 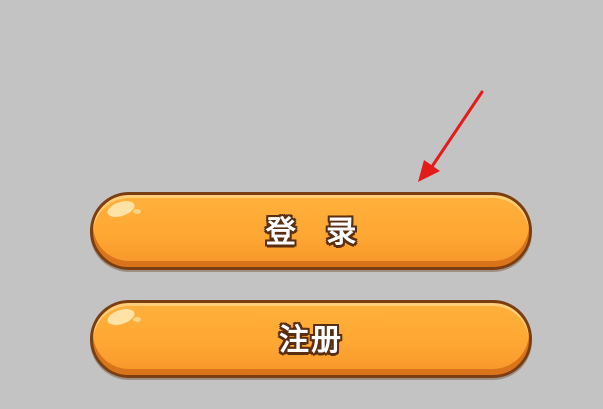 I want to click on login-button-label: 登 录, so click(x=316, y=232).